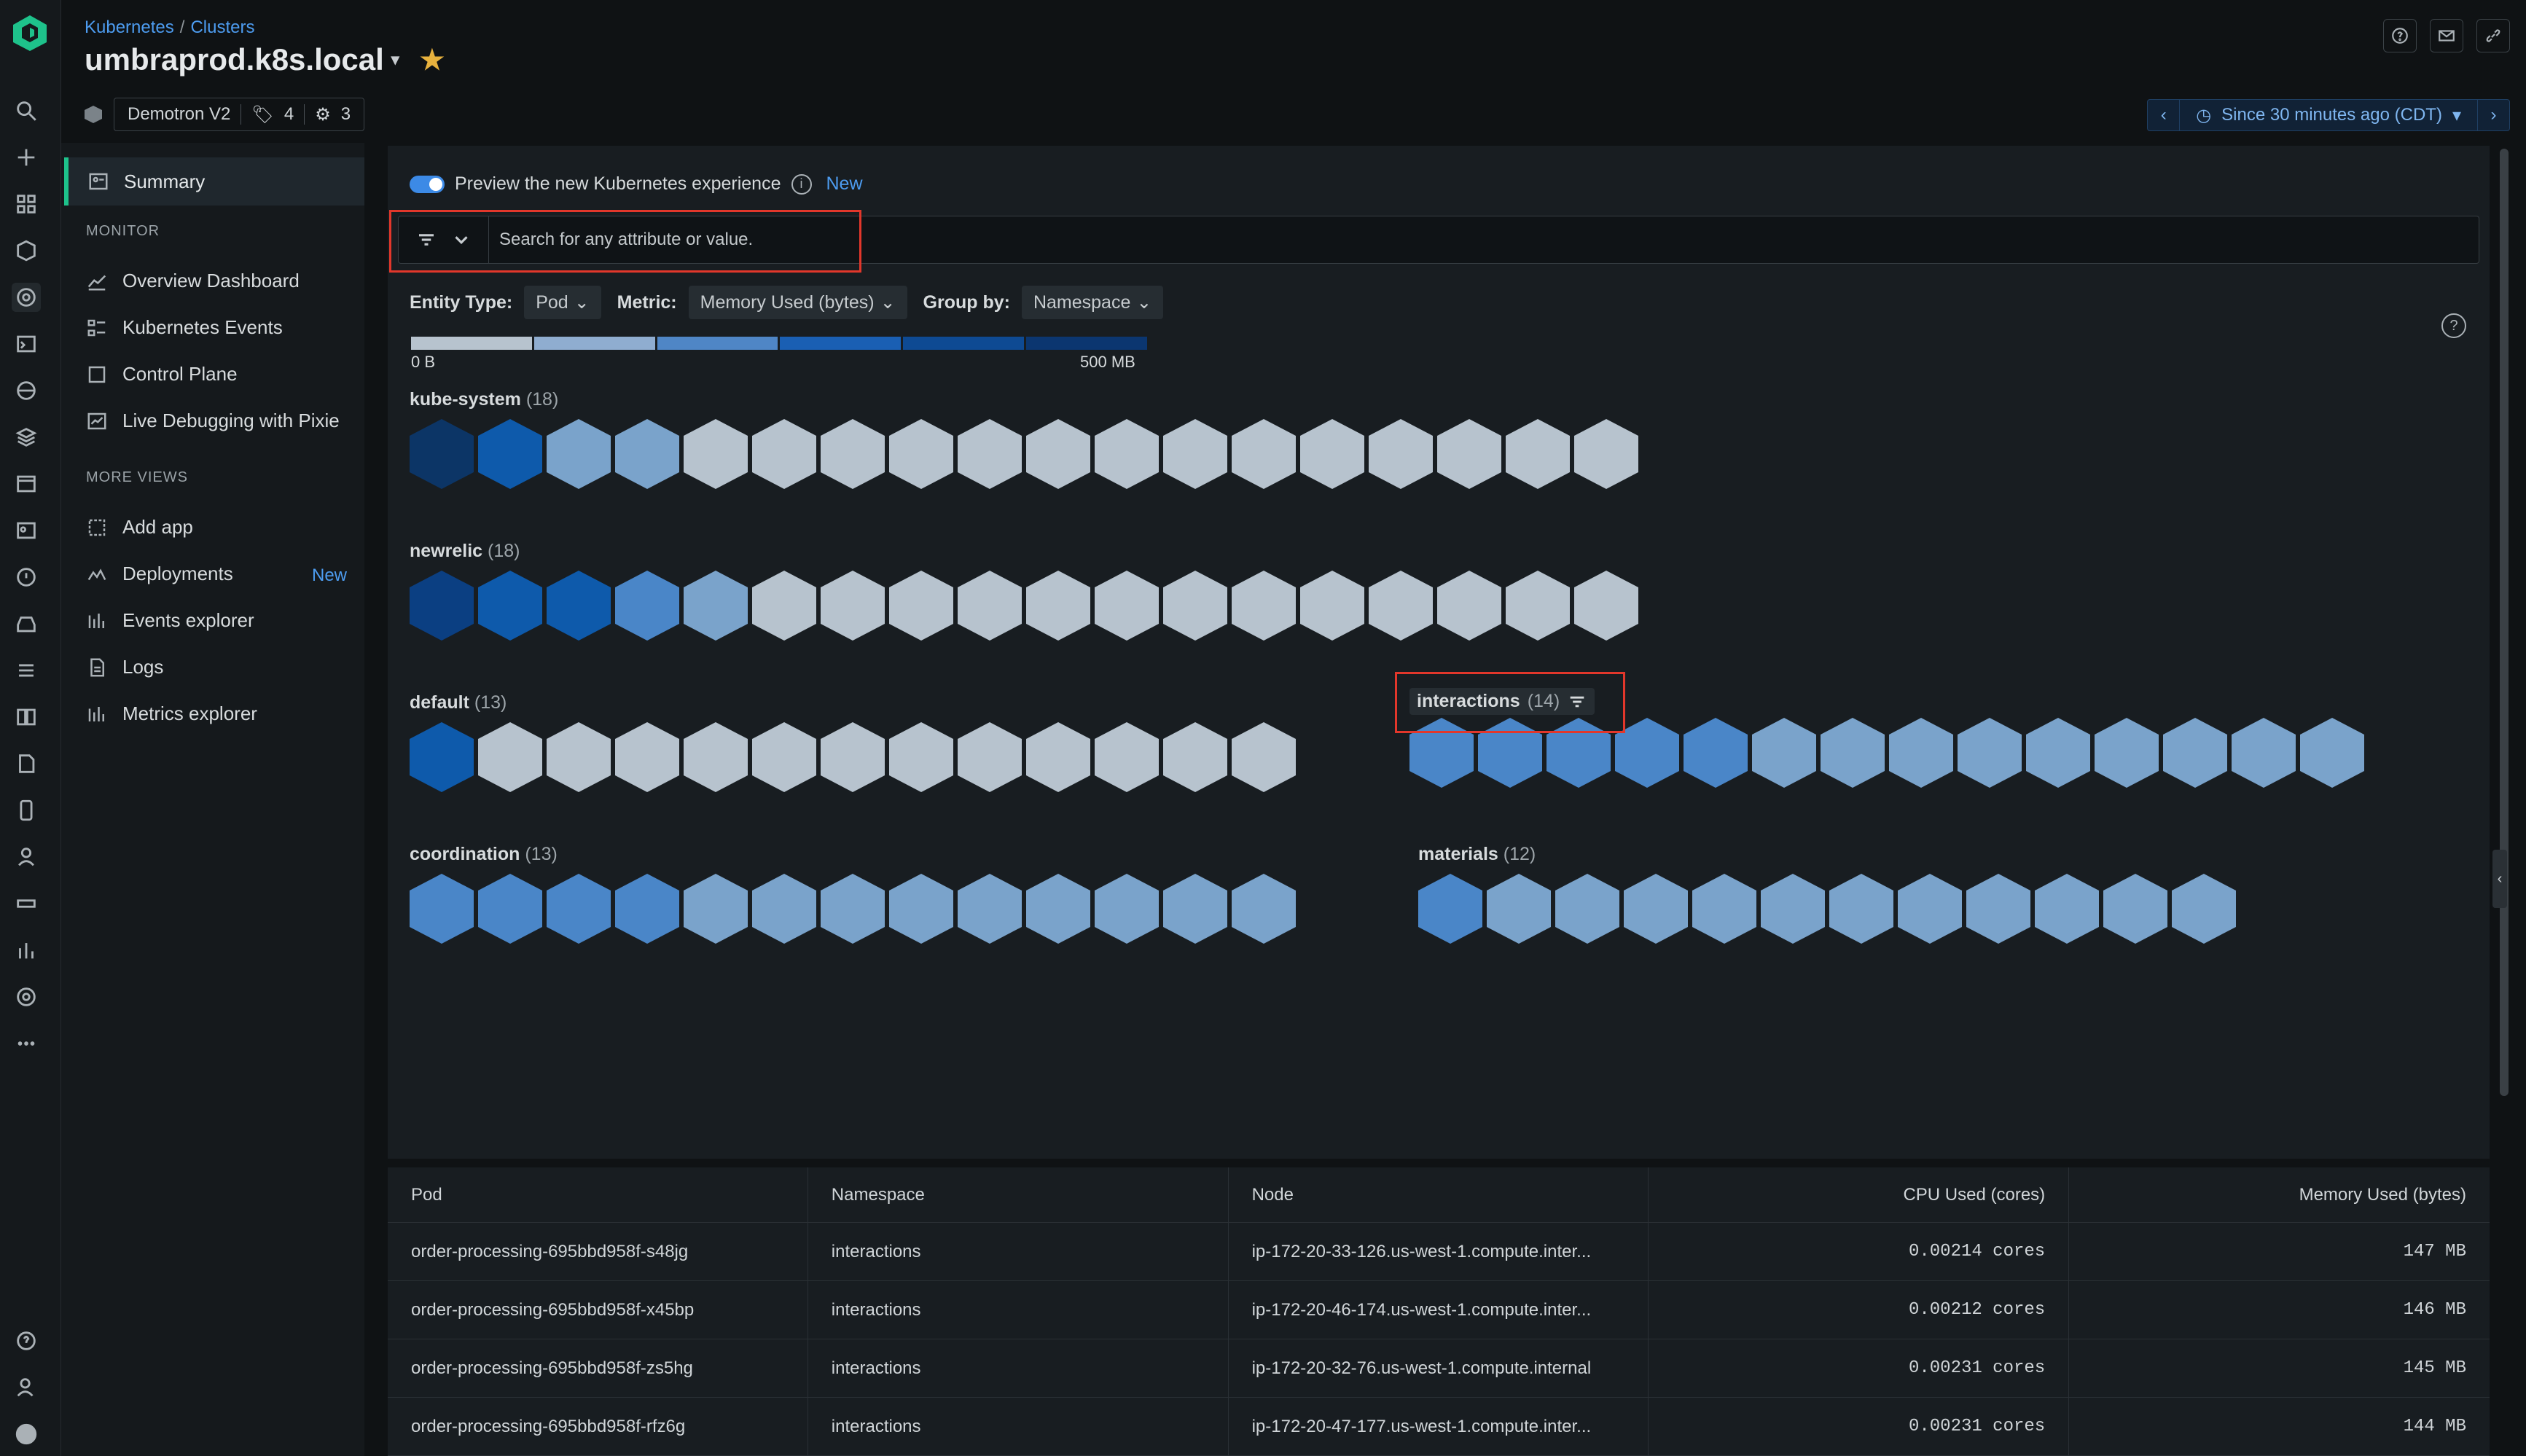 The height and width of the screenshot is (1456, 2526). Describe the element at coordinates (184, 327) in the screenshot. I see `sidebar-item-kubernetes-events: Kubernetes Events` at that location.